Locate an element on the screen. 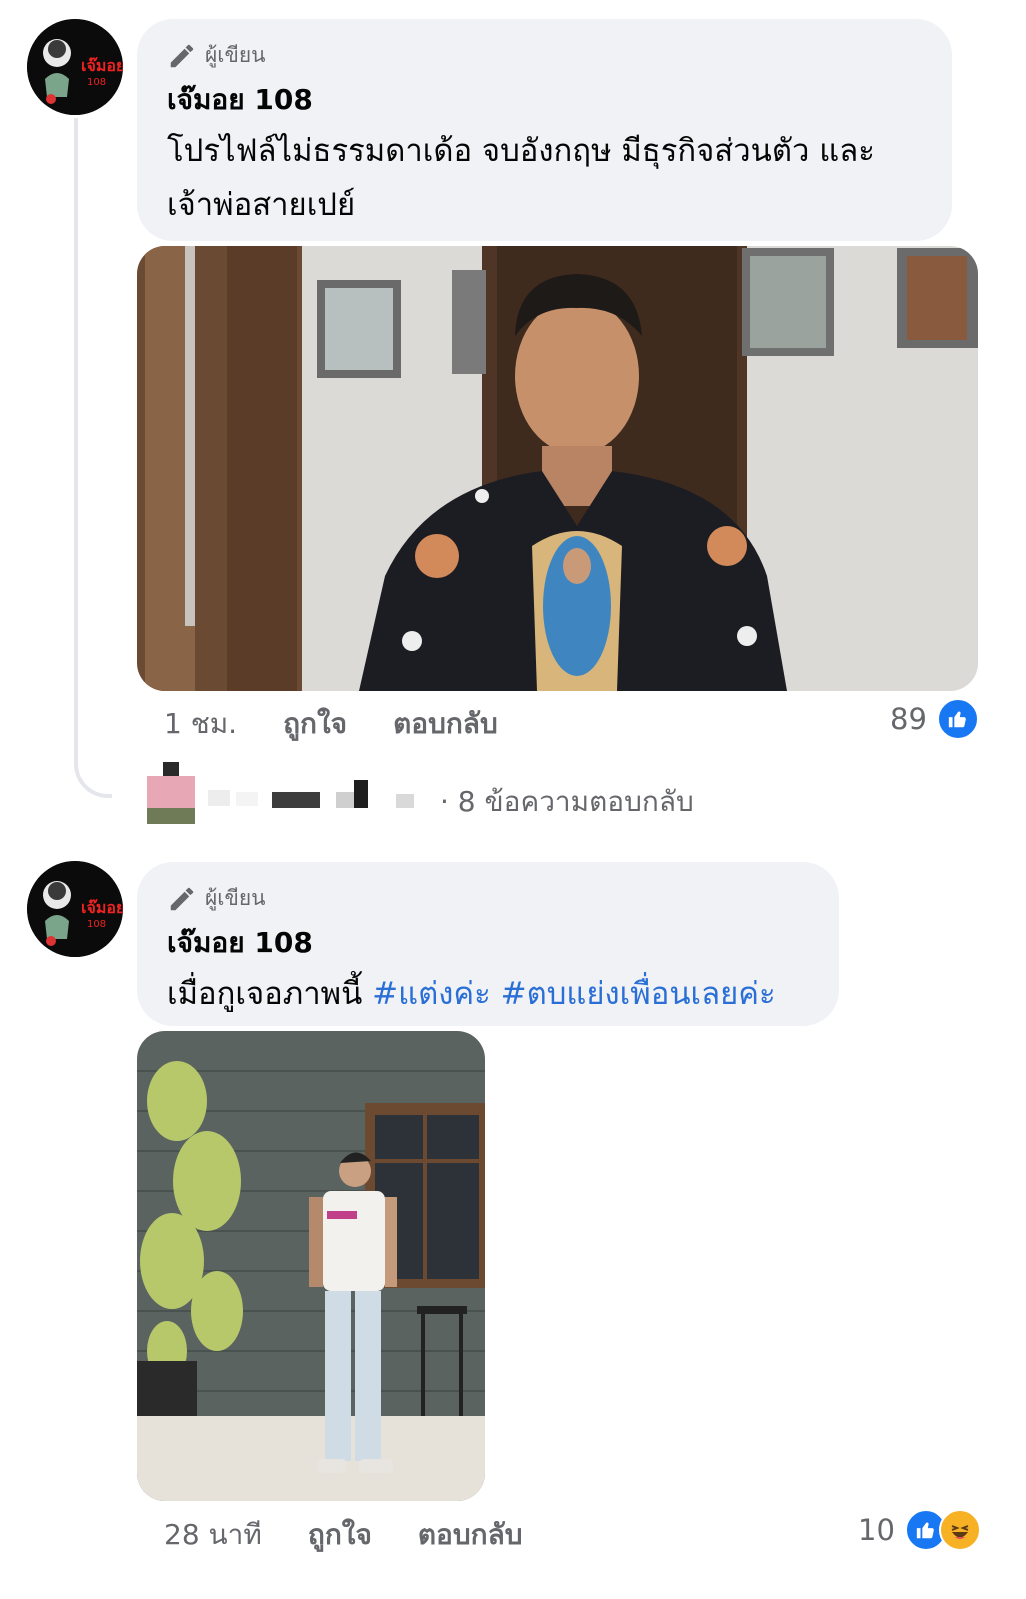  reaction-summary: 89 is located at coordinates (934, 719).